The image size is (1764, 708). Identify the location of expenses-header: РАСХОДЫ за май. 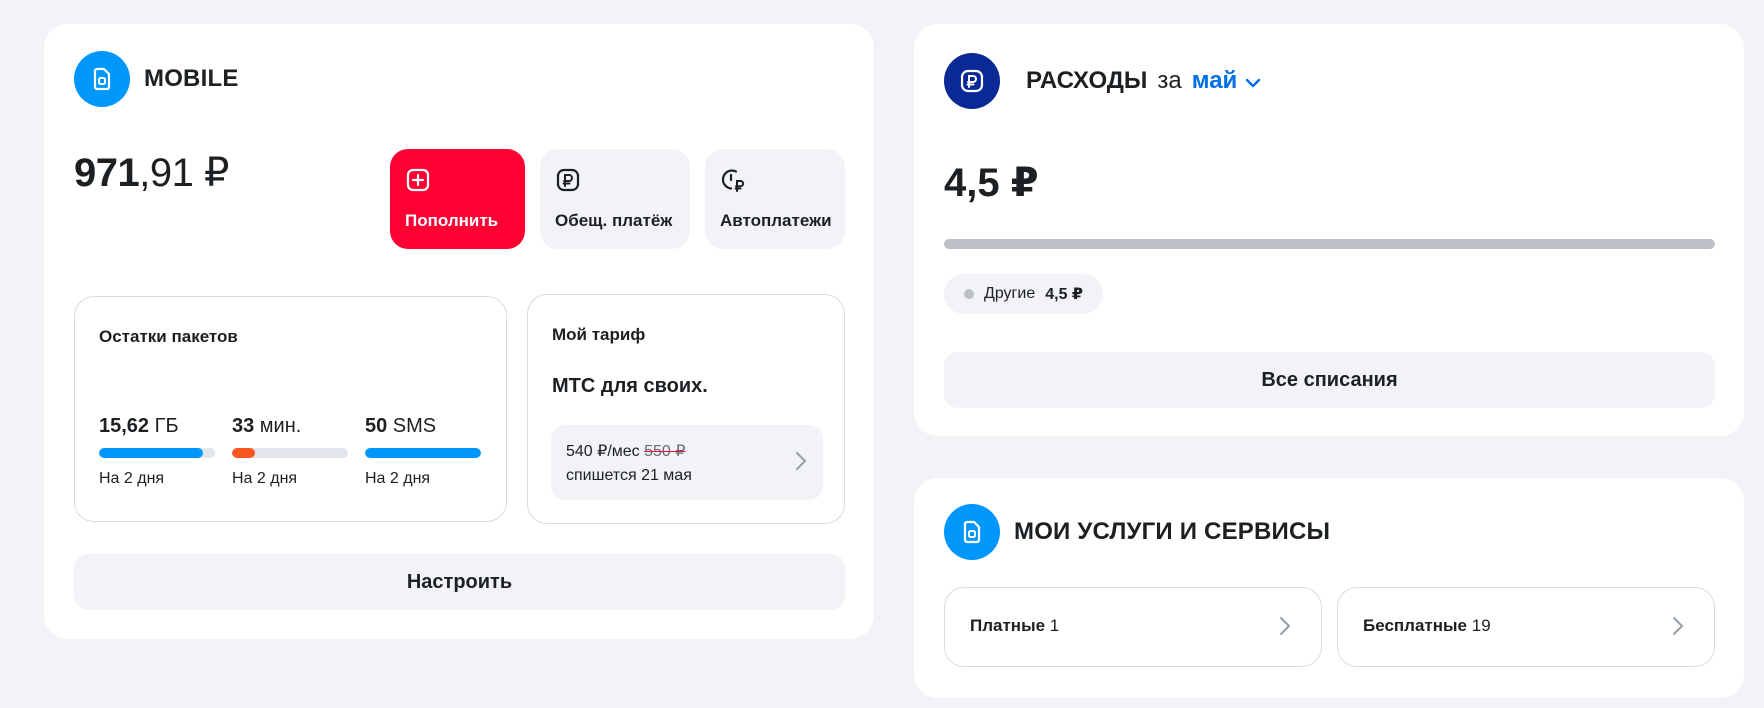
(1143, 81).